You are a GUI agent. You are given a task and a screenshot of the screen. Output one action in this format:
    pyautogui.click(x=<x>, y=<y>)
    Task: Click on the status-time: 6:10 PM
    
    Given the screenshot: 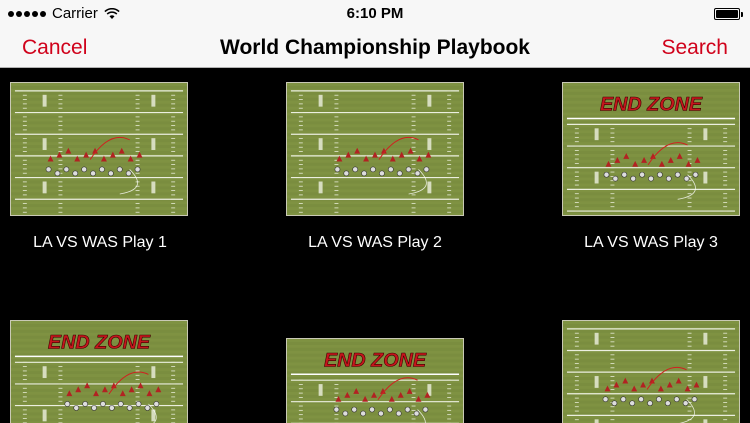 What is the action you would take?
    pyautogui.click(x=375, y=13)
    